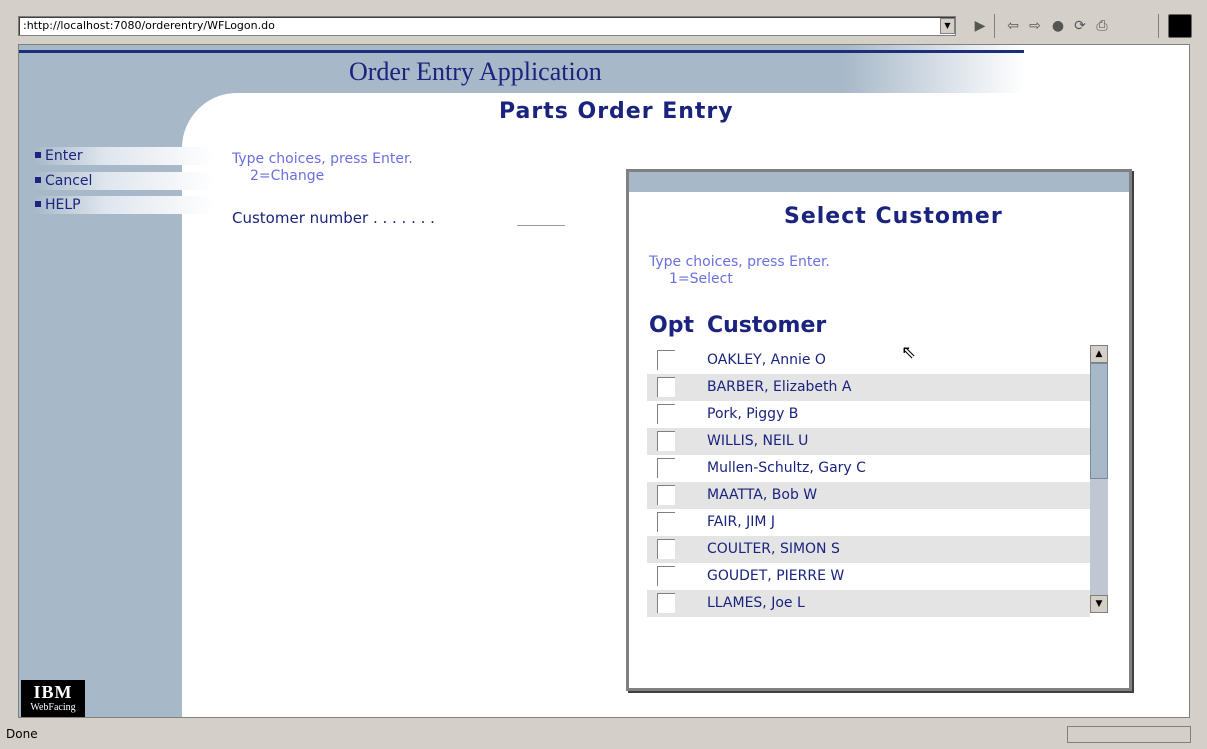  Describe the element at coordinates (776, 576) in the screenshot. I see `customer-name: GOUDET, PIERRE W` at that location.